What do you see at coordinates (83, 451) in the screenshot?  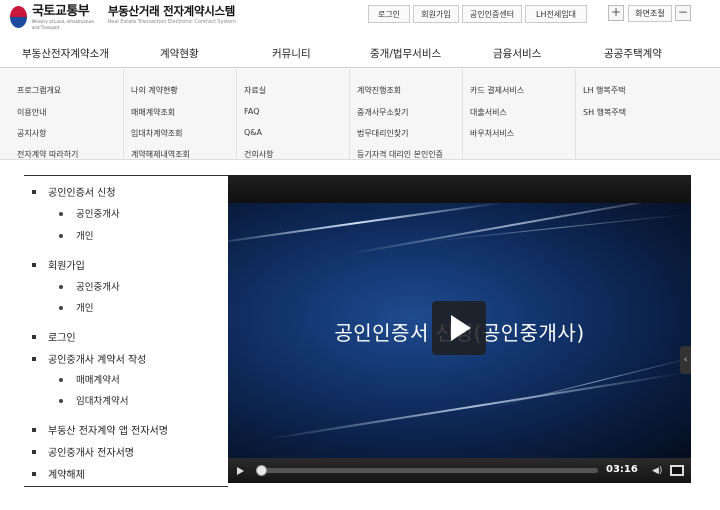 I see `list-item: 공인중개사 전자서명` at bounding box center [83, 451].